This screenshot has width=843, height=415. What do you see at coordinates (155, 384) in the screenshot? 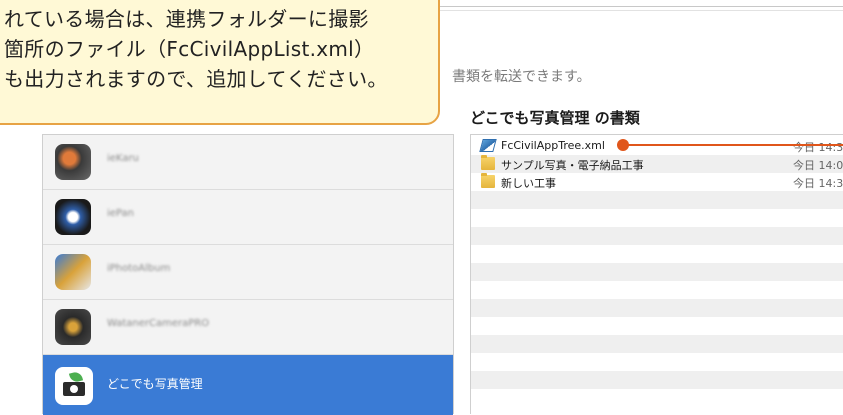
I see `app-name: どこでも写真管理` at bounding box center [155, 384].